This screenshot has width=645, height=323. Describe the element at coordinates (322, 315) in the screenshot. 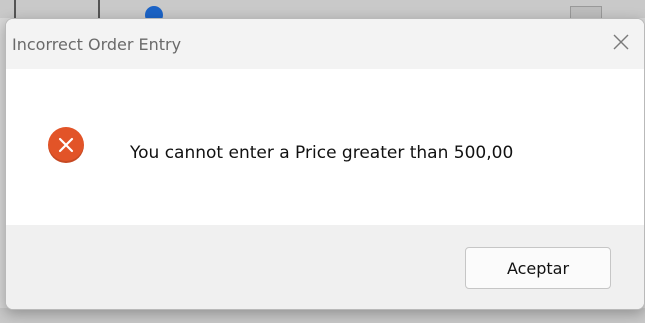

I see `background-footer` at that location.